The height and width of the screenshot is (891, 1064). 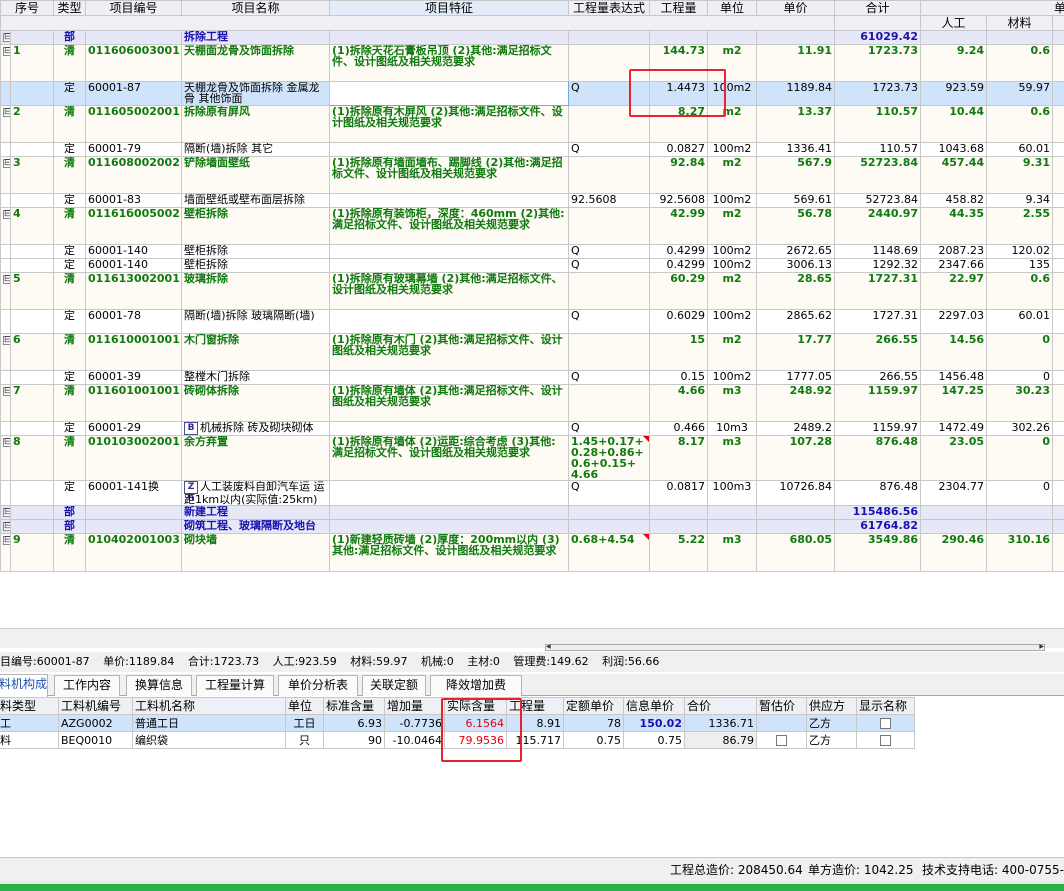 What do you see at coordinates (414, 723) in the screenshot?
I see `material-added: -0.7736` at bounding box center [414, 723].